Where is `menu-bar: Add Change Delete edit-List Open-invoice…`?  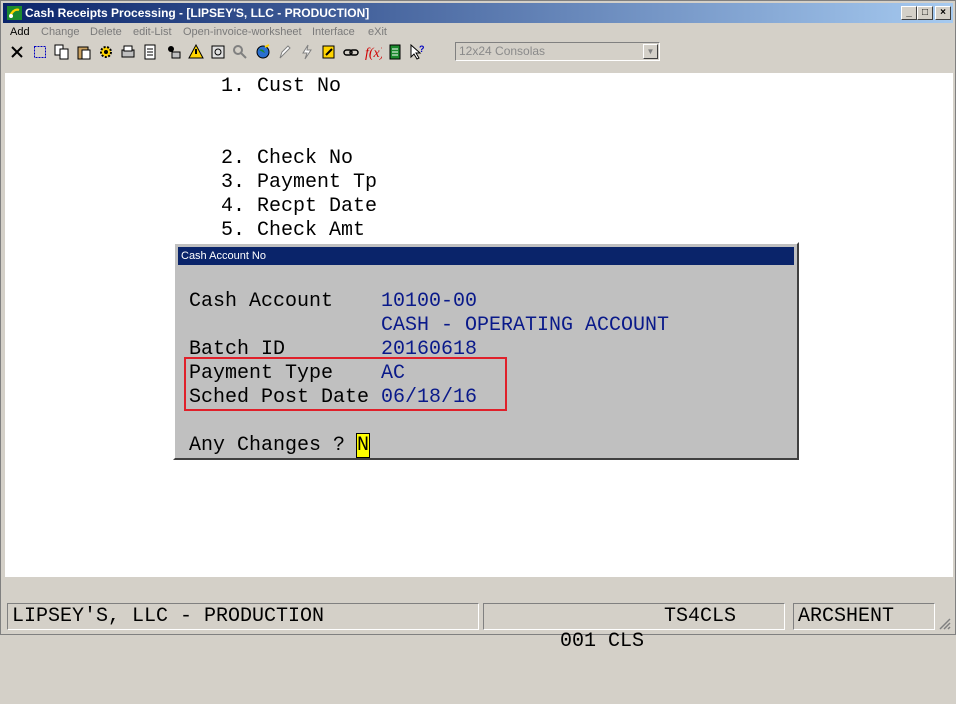
menu-bar: Add Change Delete edit-List Open-invoice… is located at coordinates (478, 32).